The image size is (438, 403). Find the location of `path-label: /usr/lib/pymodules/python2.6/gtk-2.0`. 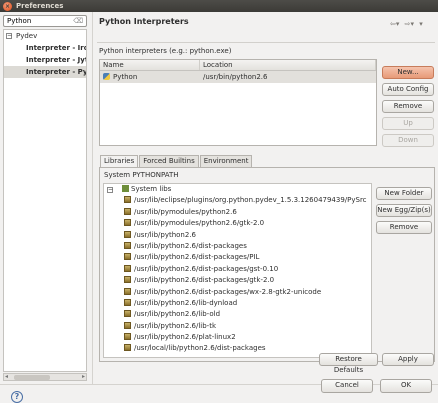

path-label: /usr/lib/pymodules/python2.6/gtk-2.0 is located at coordinates (199, 223).